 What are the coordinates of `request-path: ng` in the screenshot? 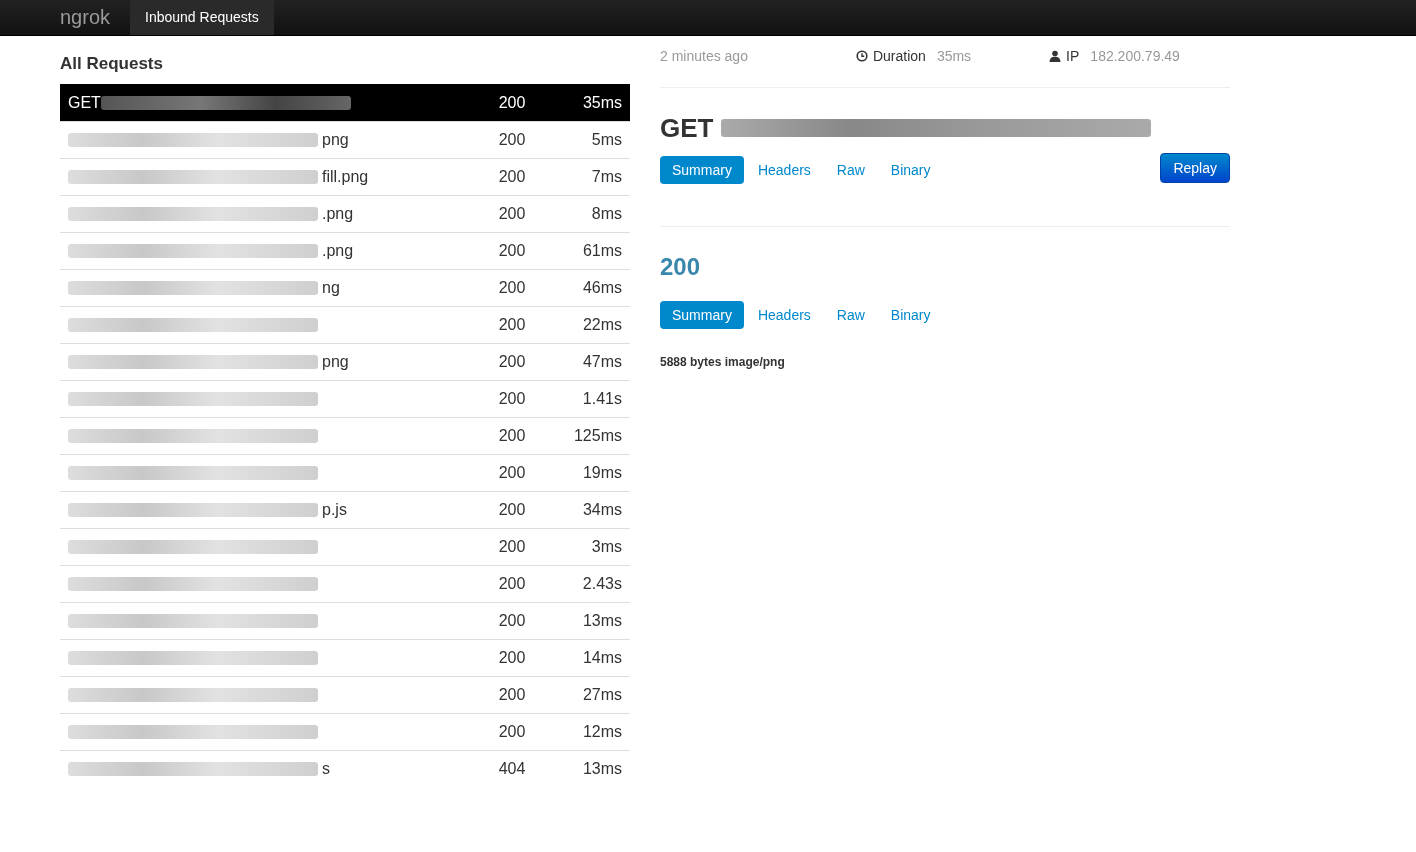 It's located at (331, 288).